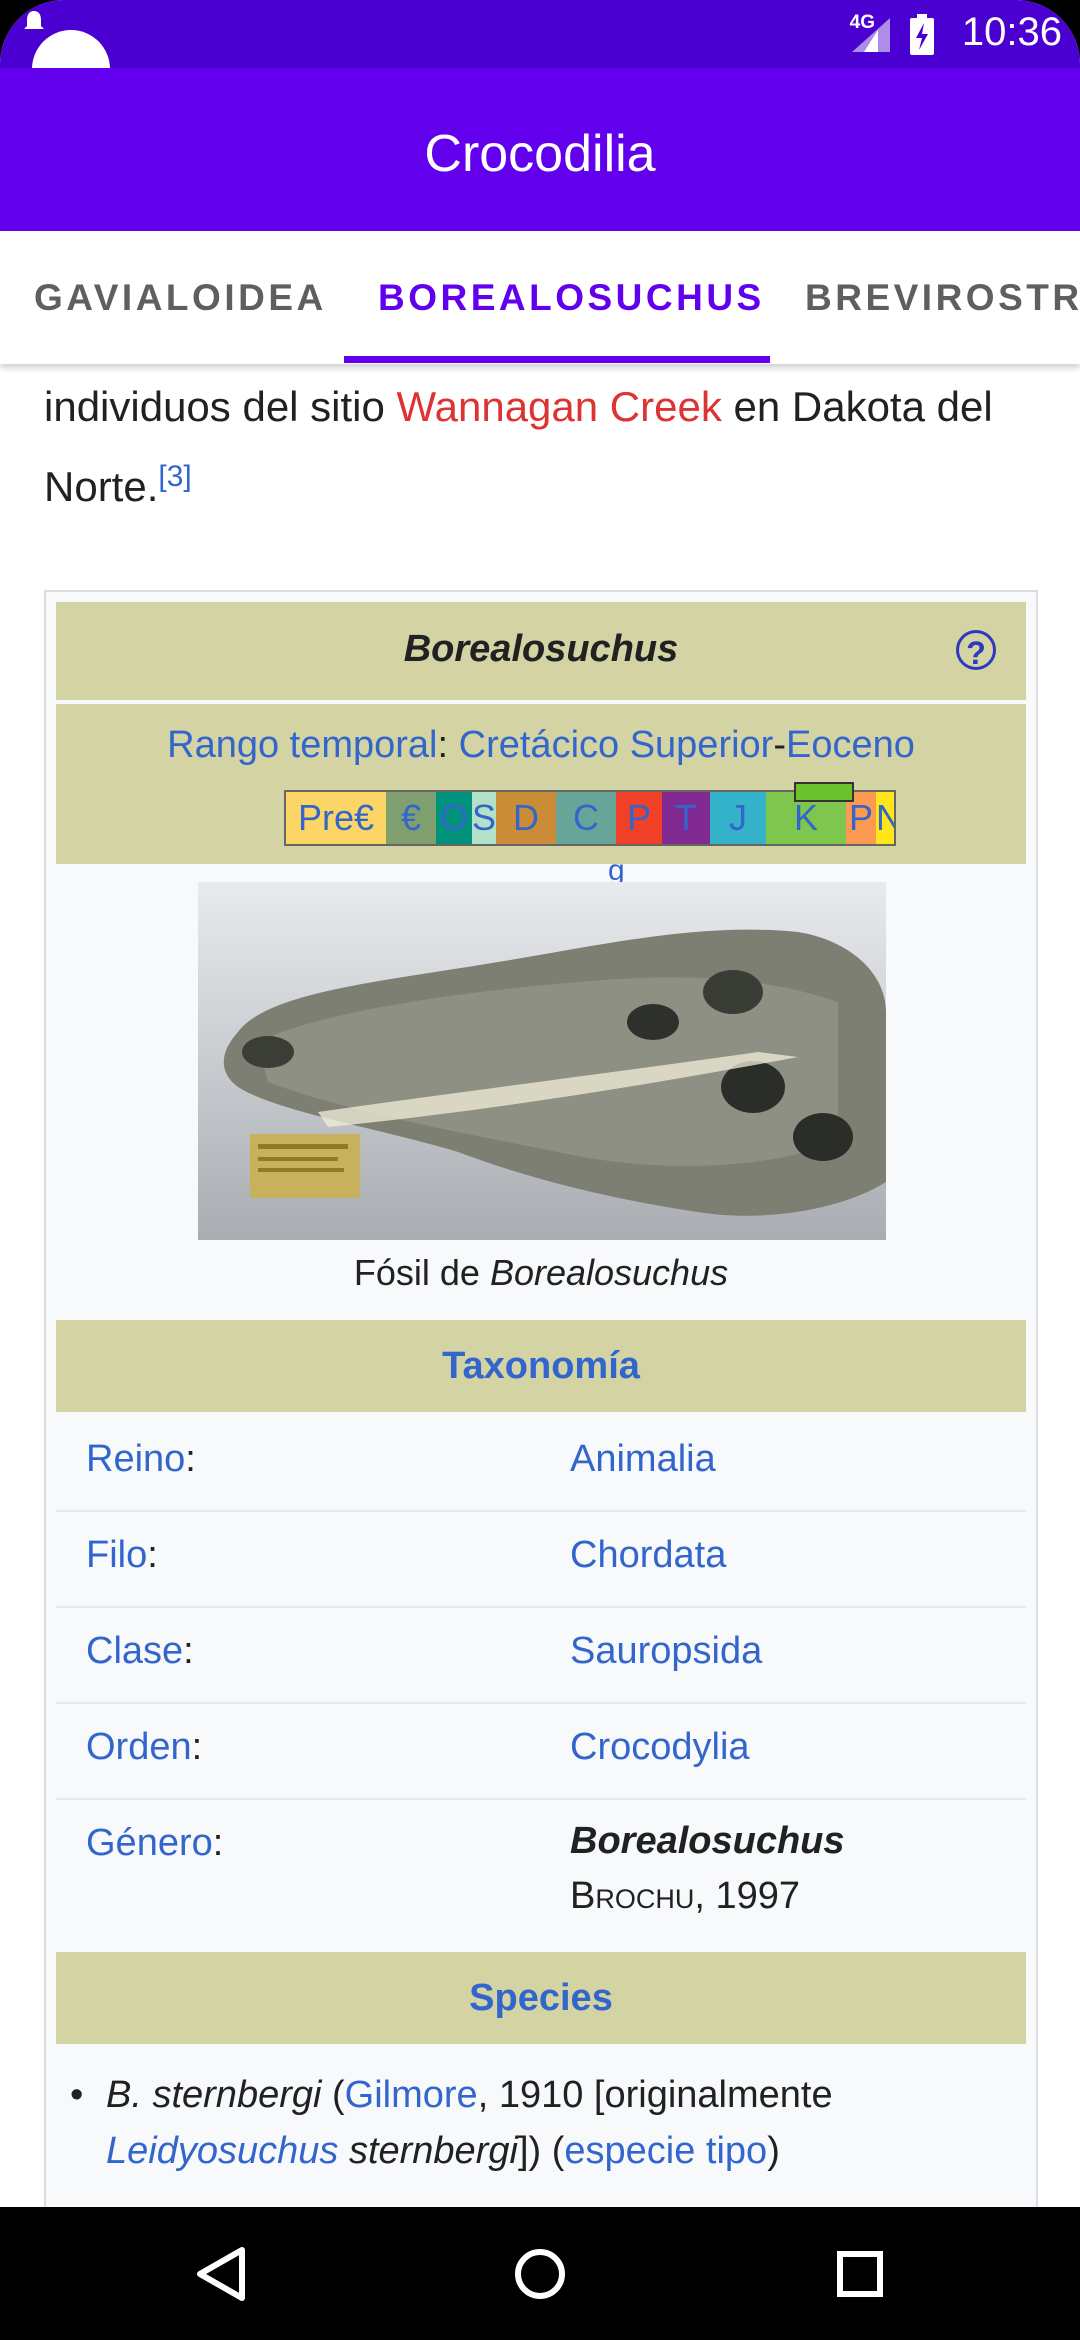 Image resolution: width=1080 pixels, height=2340 pixels. I want to click on range-start-link: Cretácico Superior, so click(616, 745).